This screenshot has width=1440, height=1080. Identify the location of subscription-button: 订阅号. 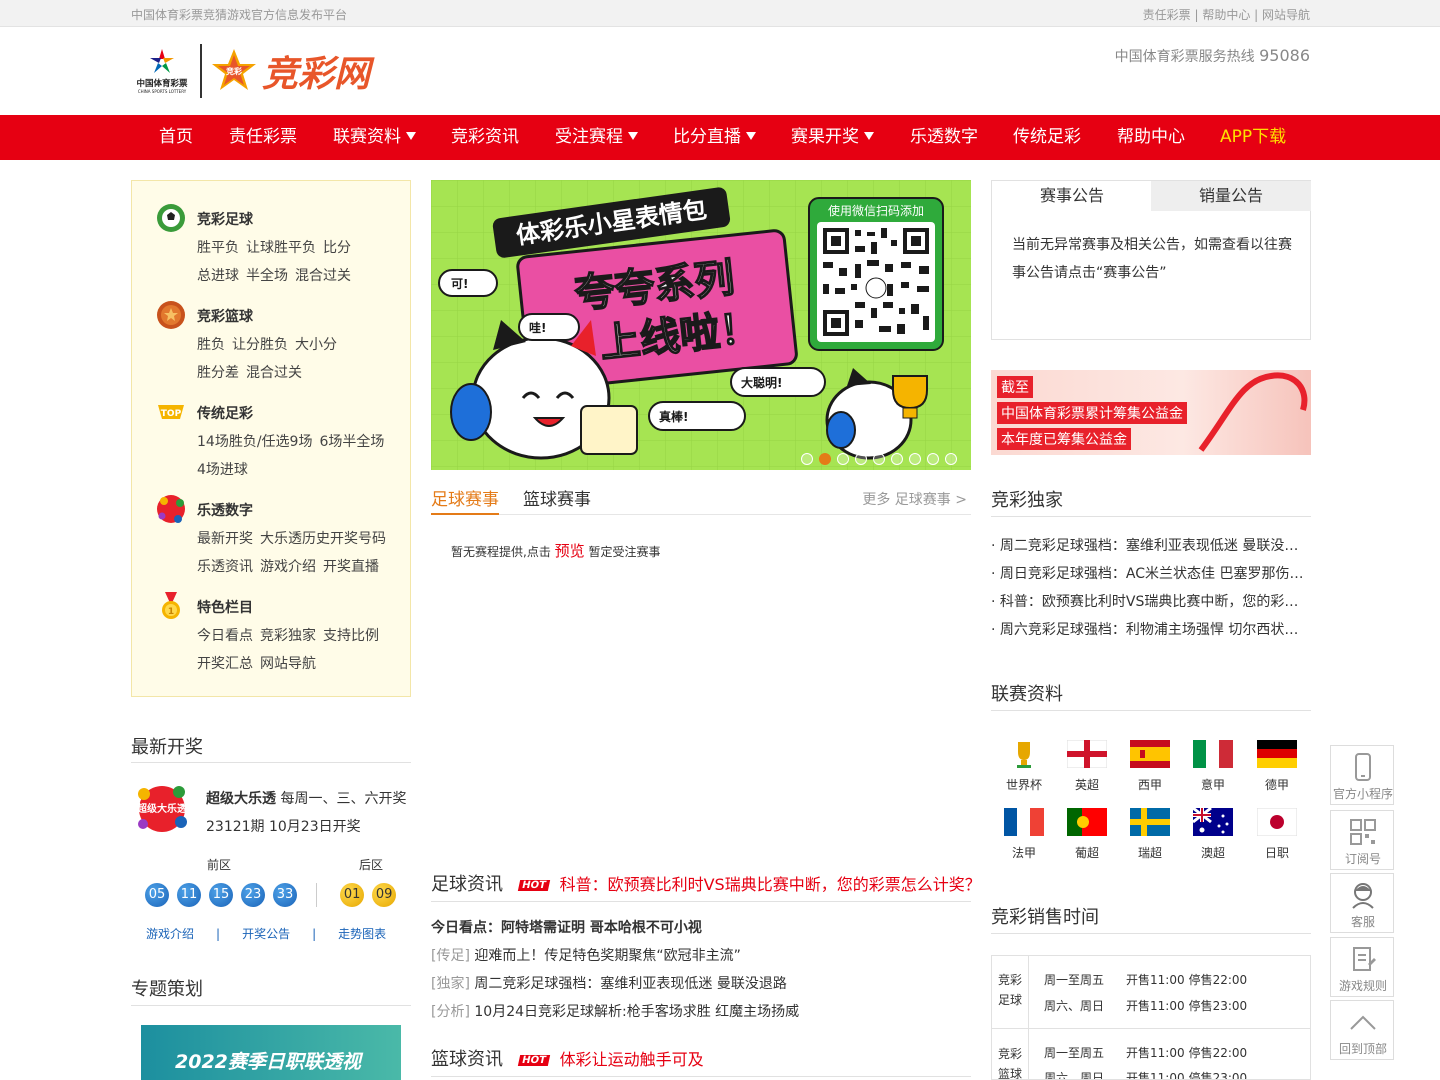
(1362, 840).